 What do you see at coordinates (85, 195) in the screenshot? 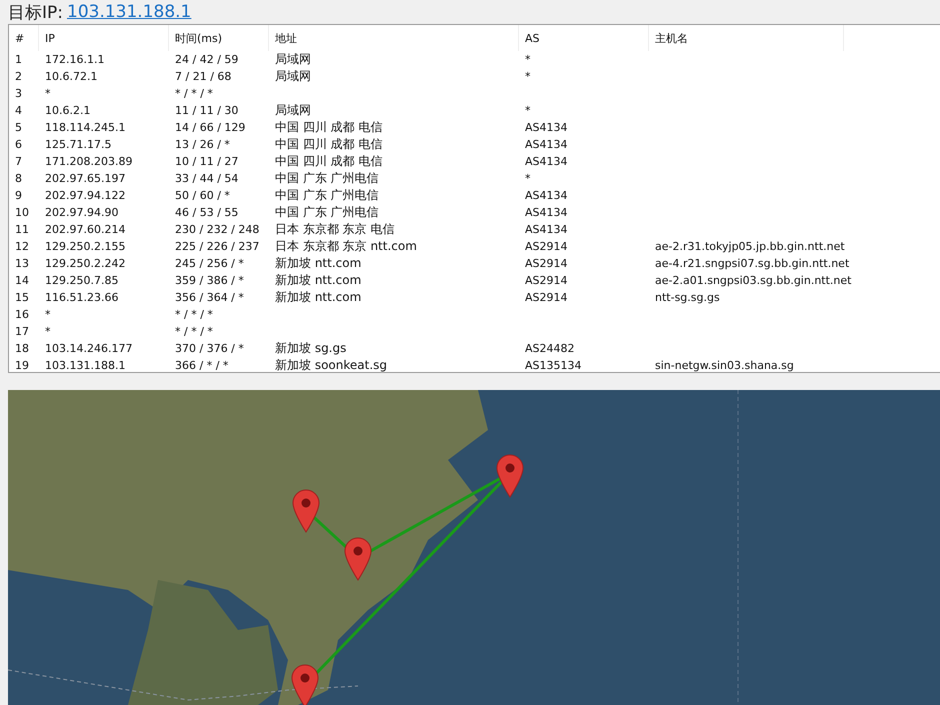
I see `table-cell: 202.97.94.122` at bounding box center [85, 195].